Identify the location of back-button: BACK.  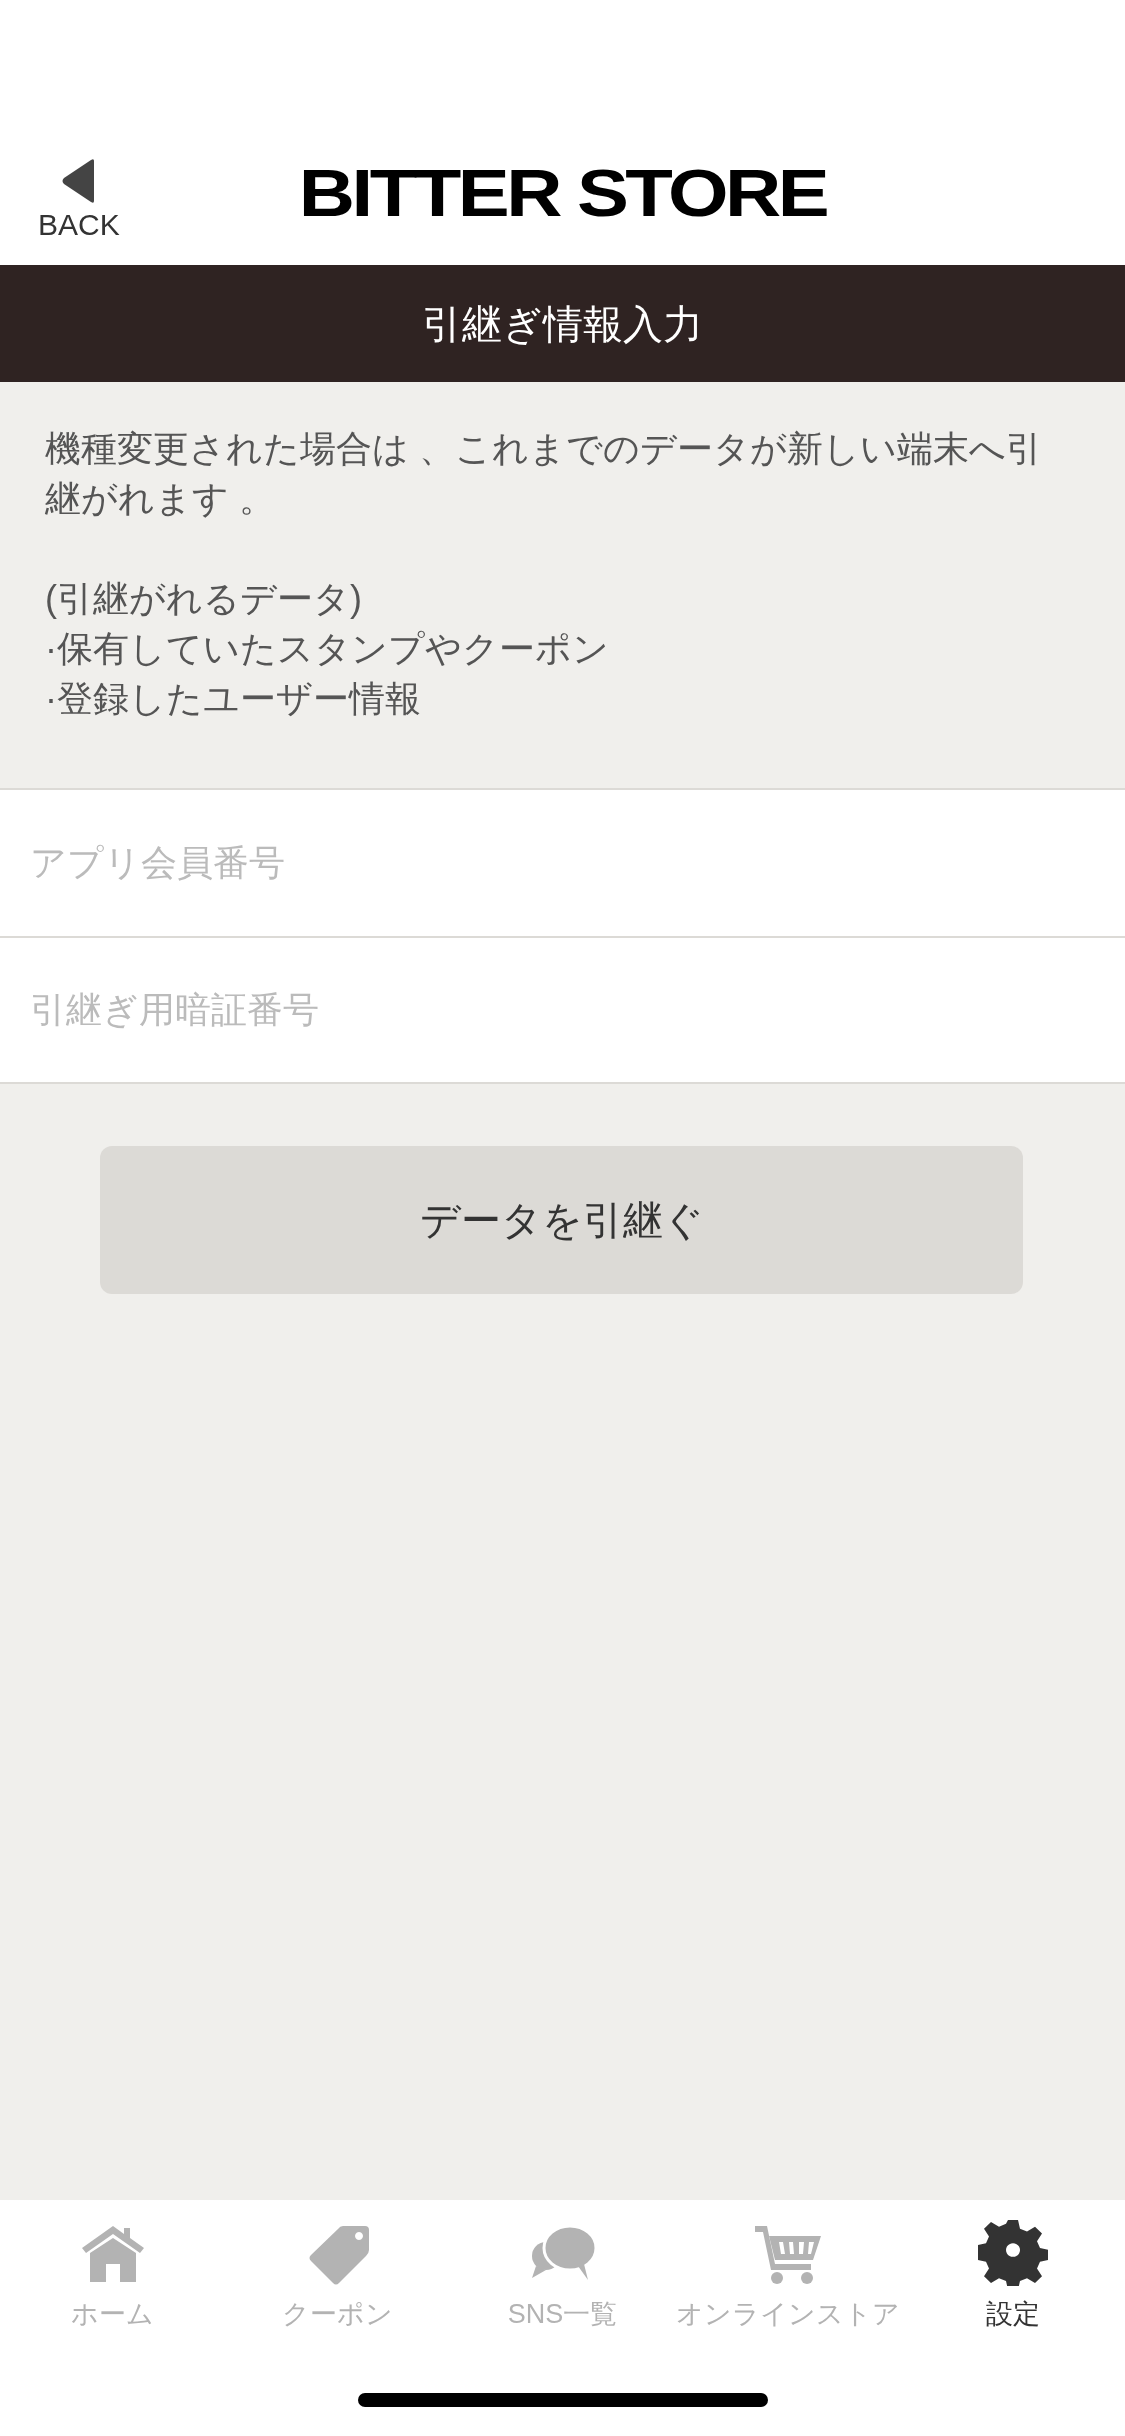
(79, 199).